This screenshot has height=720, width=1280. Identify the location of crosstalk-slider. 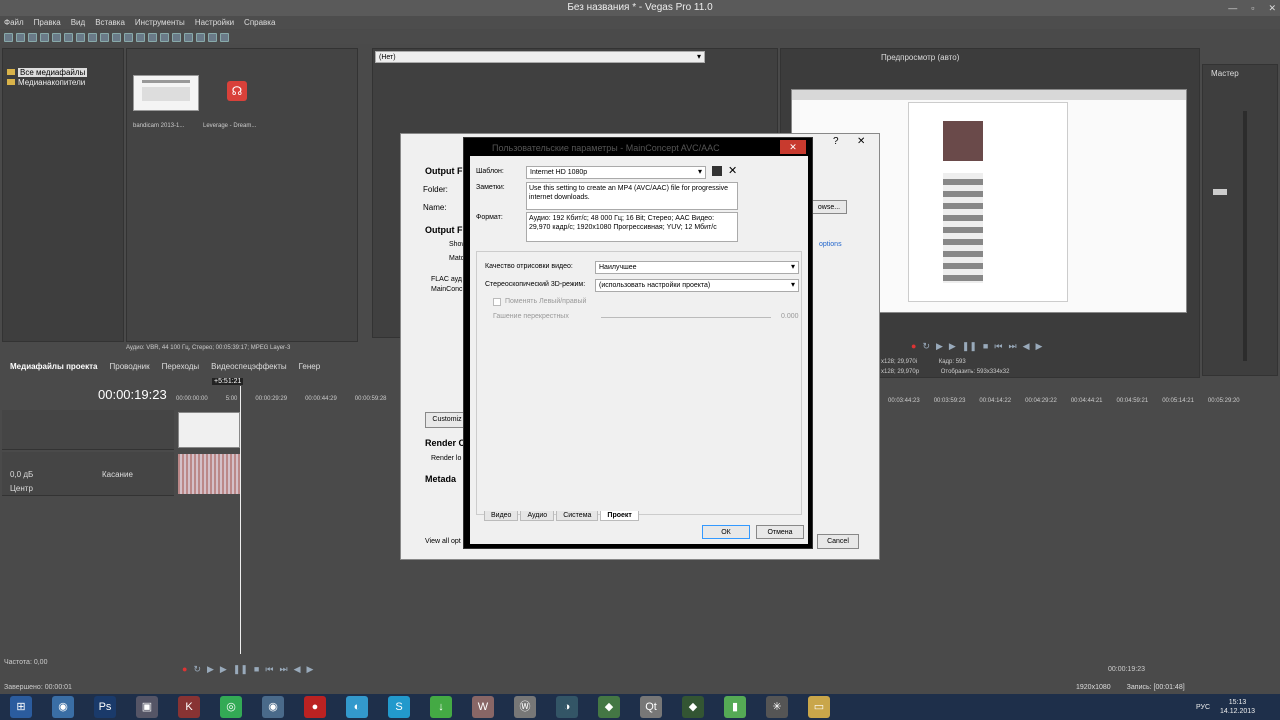
(686, 317).